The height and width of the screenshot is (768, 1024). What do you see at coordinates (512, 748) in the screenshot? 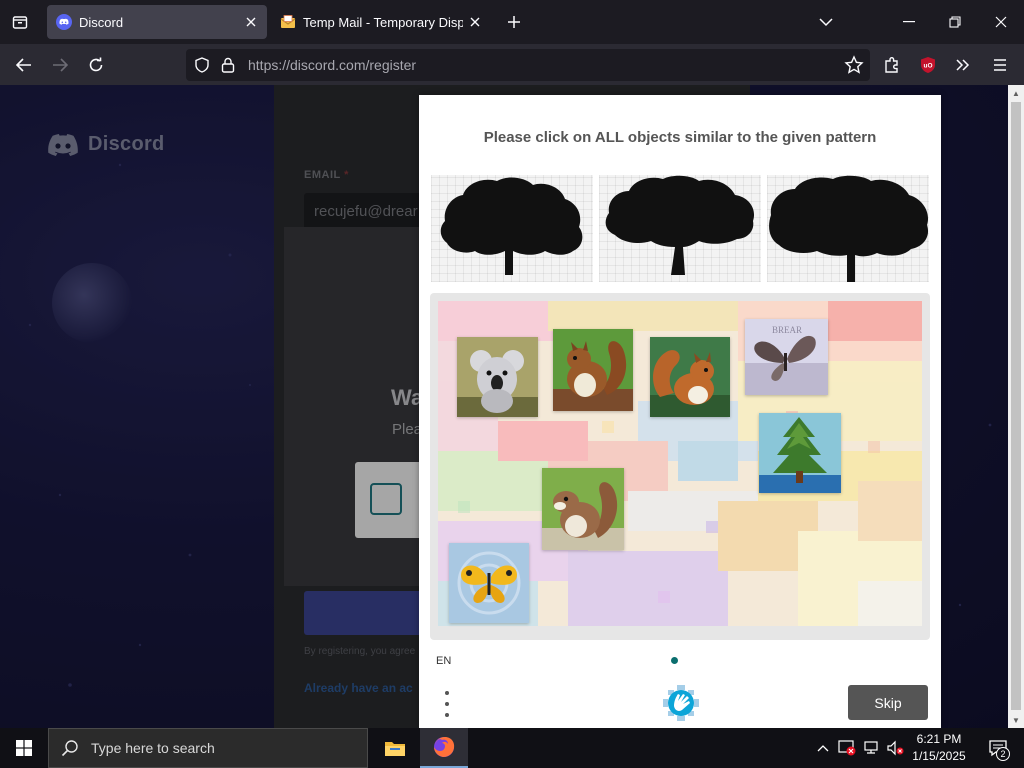
I see `windows-taskbar: Type here to search 6:21 PM 1/15/2025 2` at bounding box center [512, 748].